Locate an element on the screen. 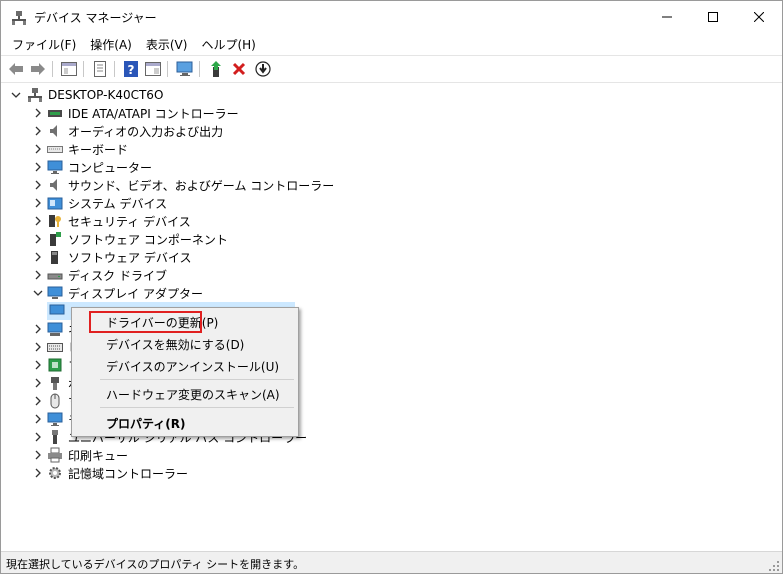 Image resolution: width=783 pixels, height=574 pixels. minimize-icon is located at coordinates (667, 17).